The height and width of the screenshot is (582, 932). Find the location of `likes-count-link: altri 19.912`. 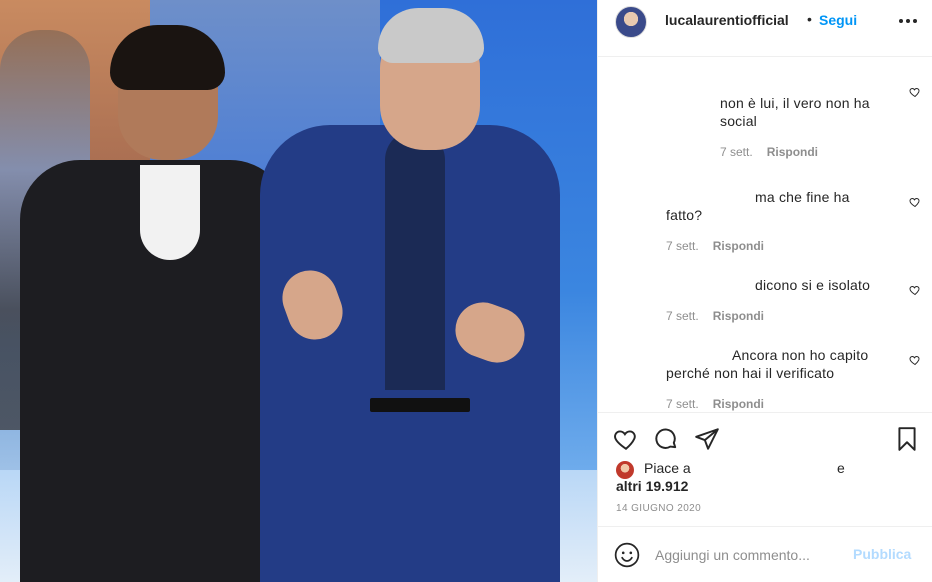

likes-count-link: altri 19.912 is located at coordinates (652, 486).